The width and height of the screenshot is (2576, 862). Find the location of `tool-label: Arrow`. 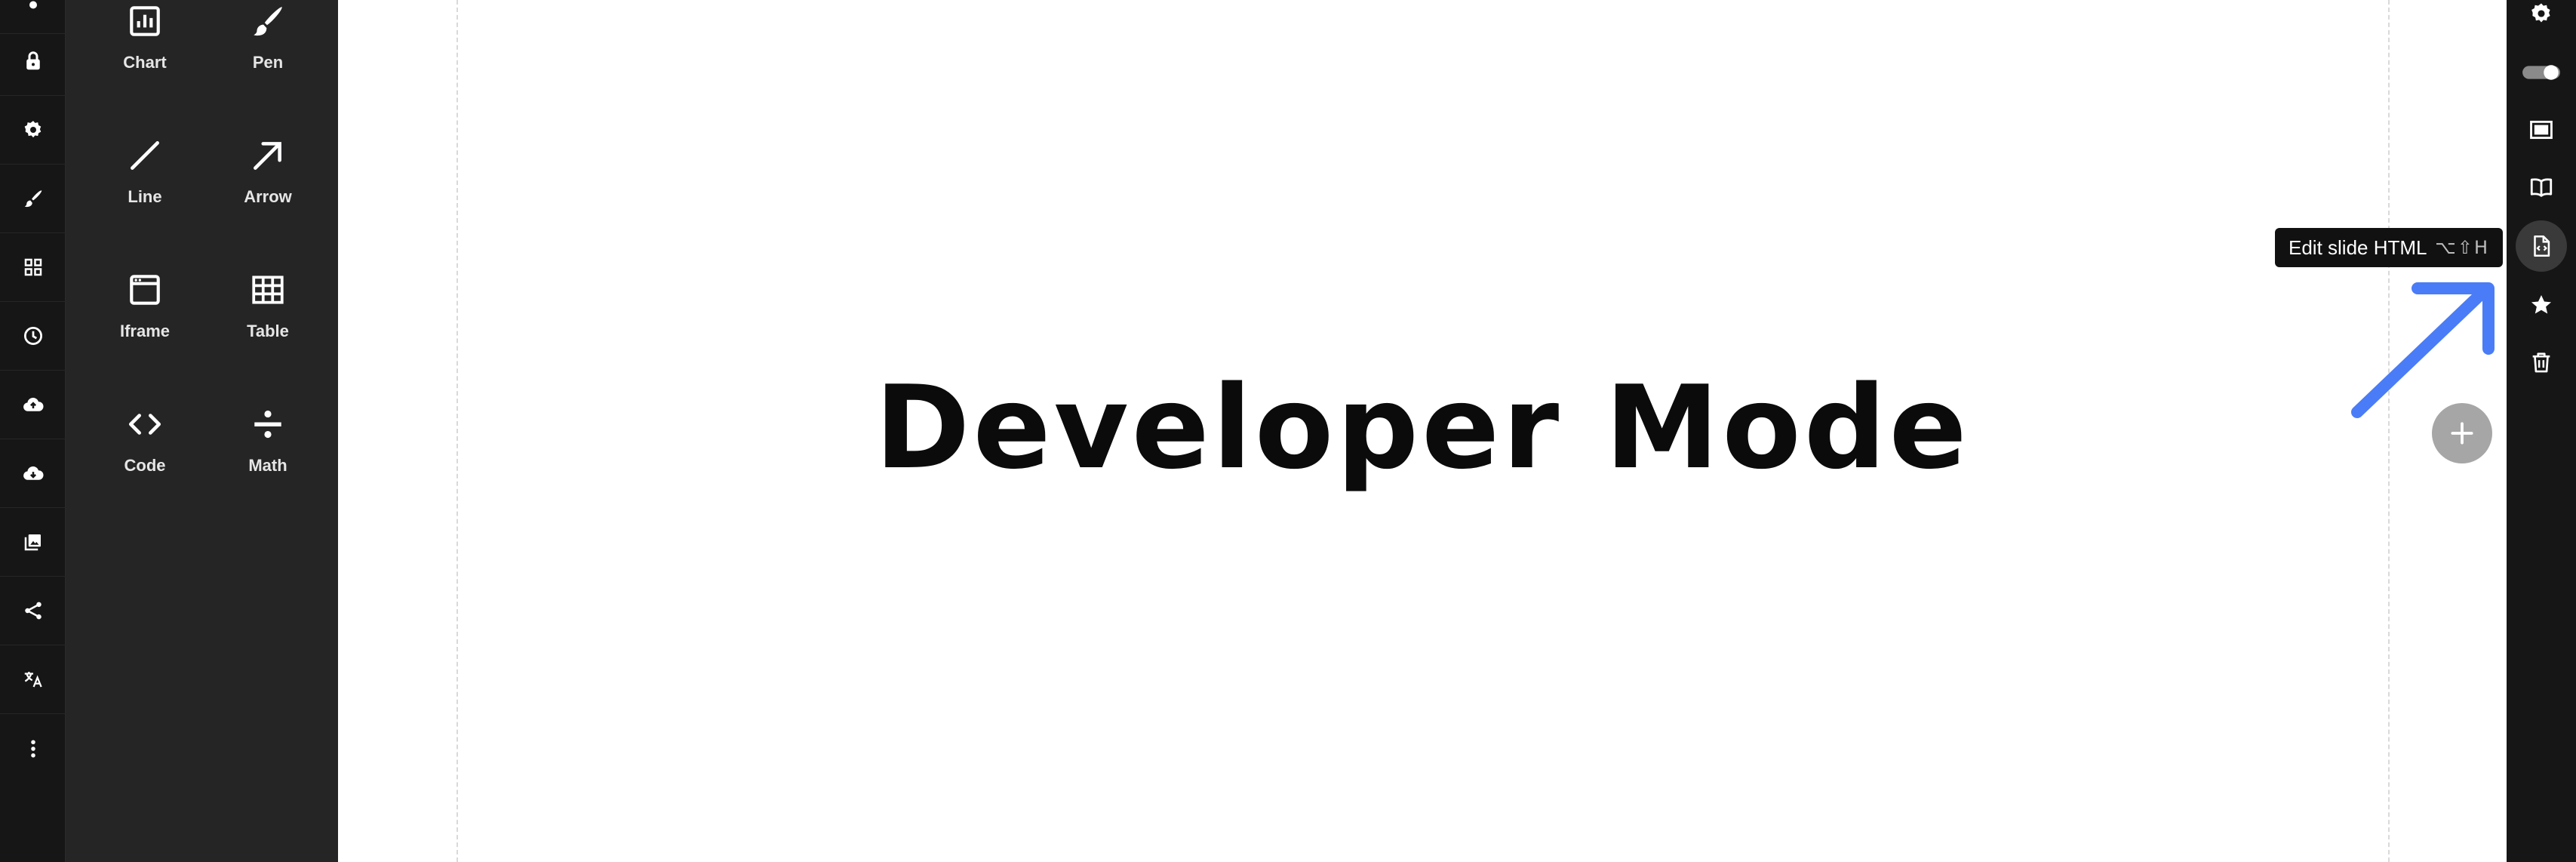

tool-label: Arrow is located at coordinates (268, 196).